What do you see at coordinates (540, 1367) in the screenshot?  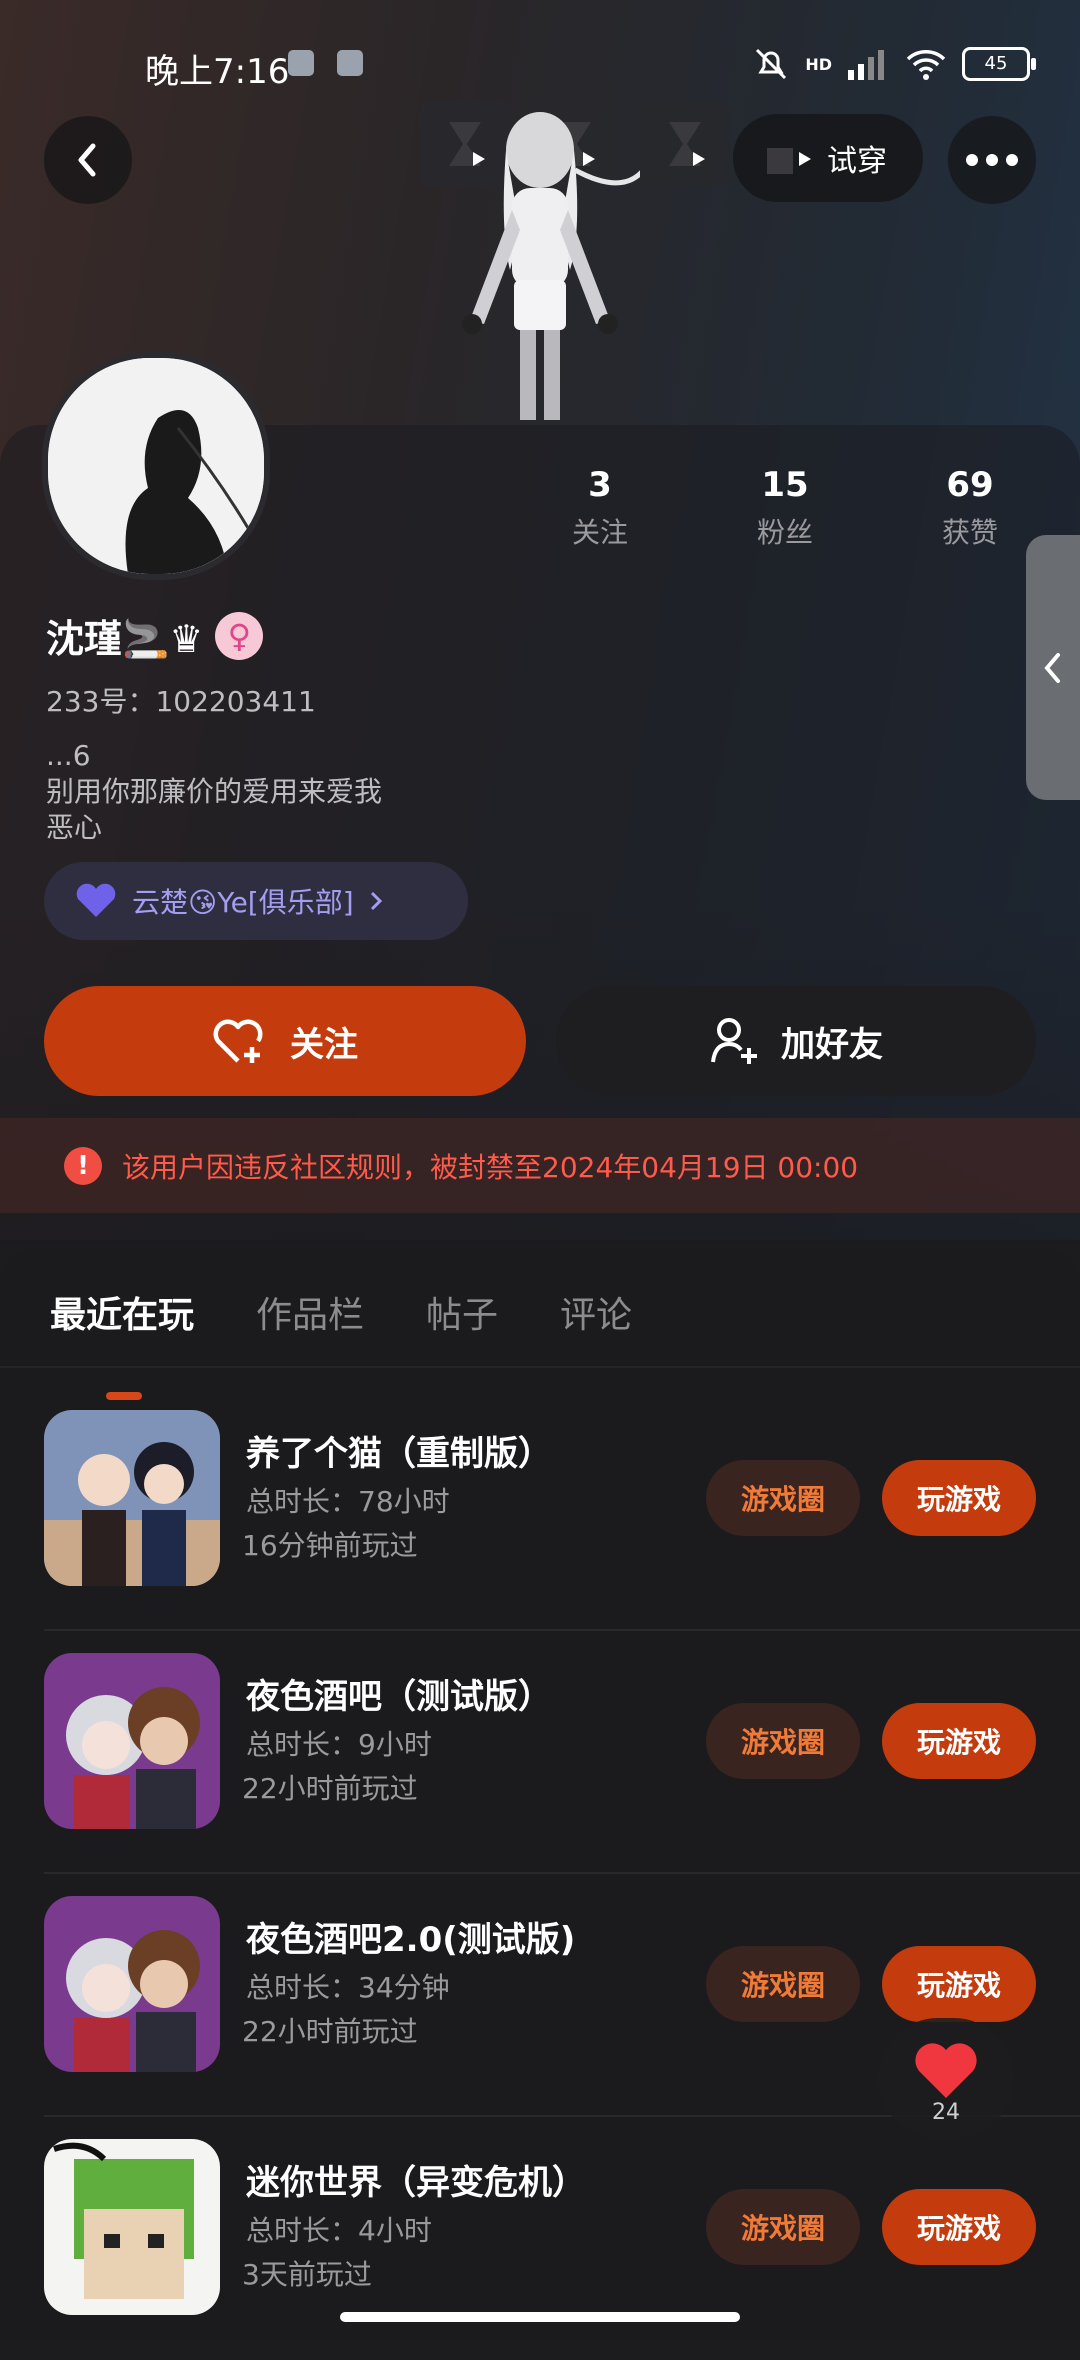 I see `tabs-divider` at bounding box center [540, 1367].